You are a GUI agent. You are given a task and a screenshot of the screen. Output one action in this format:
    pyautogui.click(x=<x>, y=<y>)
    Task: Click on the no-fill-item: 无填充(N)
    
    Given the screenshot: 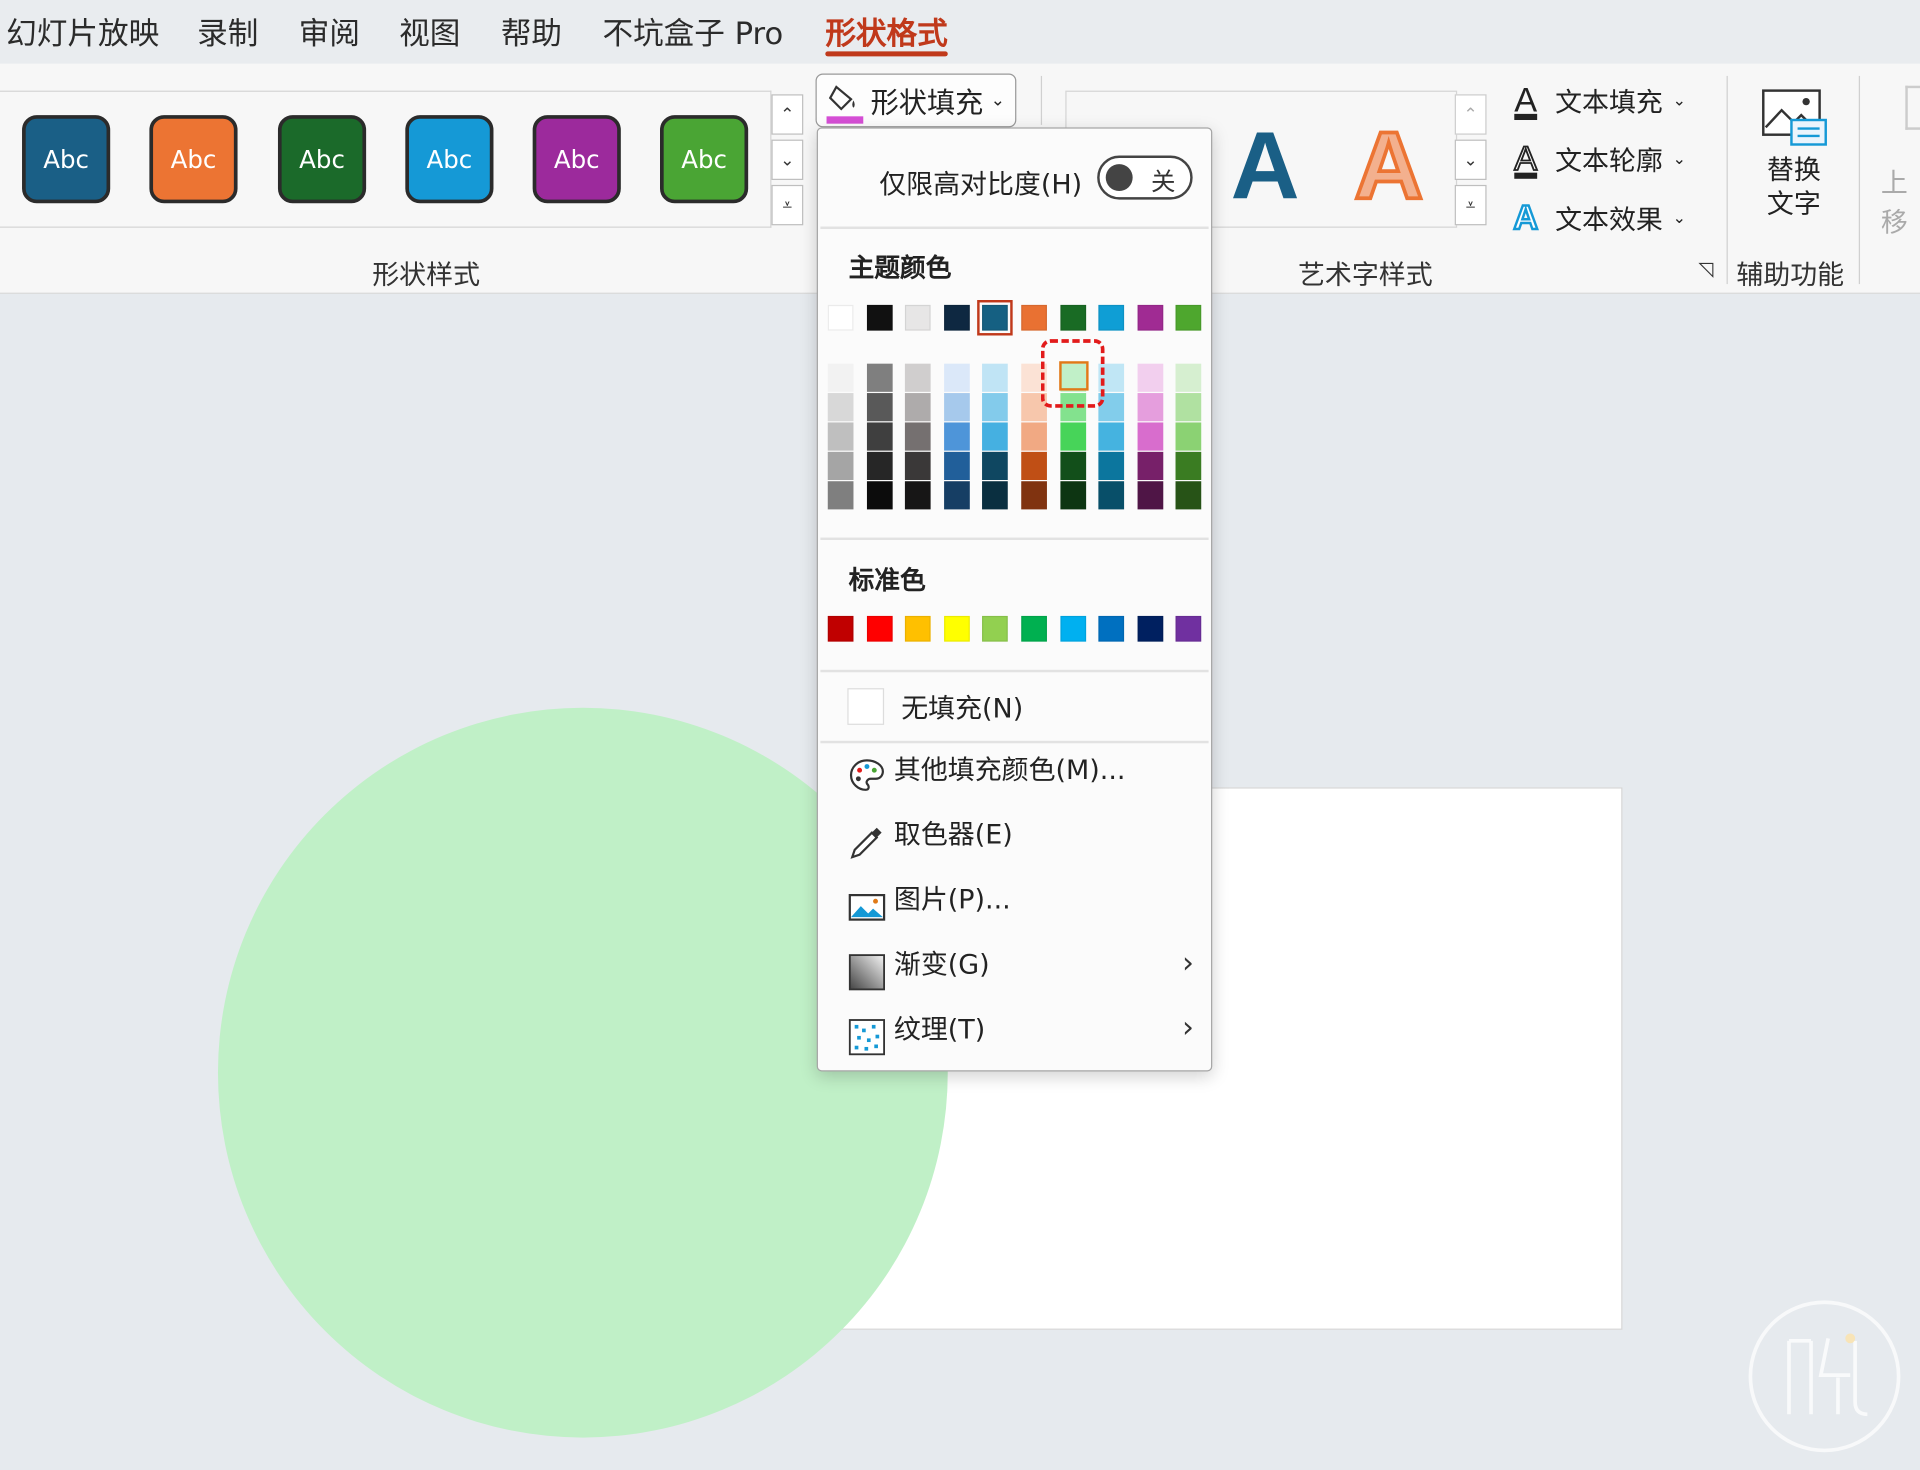 What is the action you would take?
    pyautogui.click(x=1014, y=707)
    